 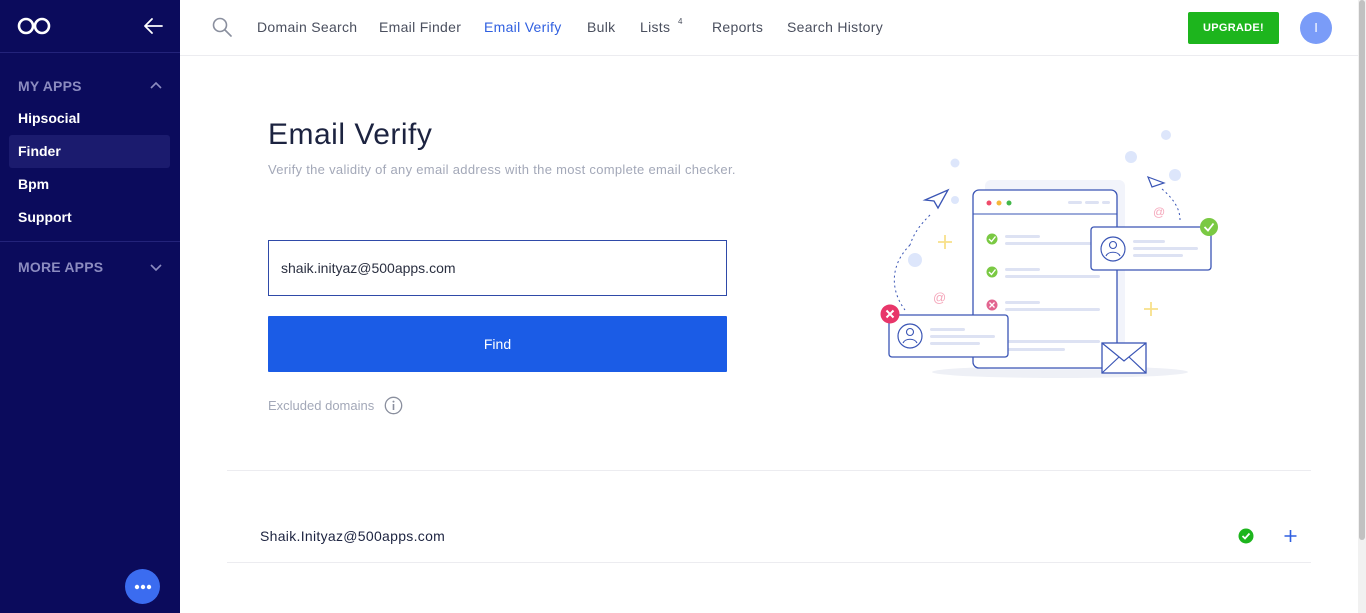 I want to click on add-icon, so click(x=1290, y=536).